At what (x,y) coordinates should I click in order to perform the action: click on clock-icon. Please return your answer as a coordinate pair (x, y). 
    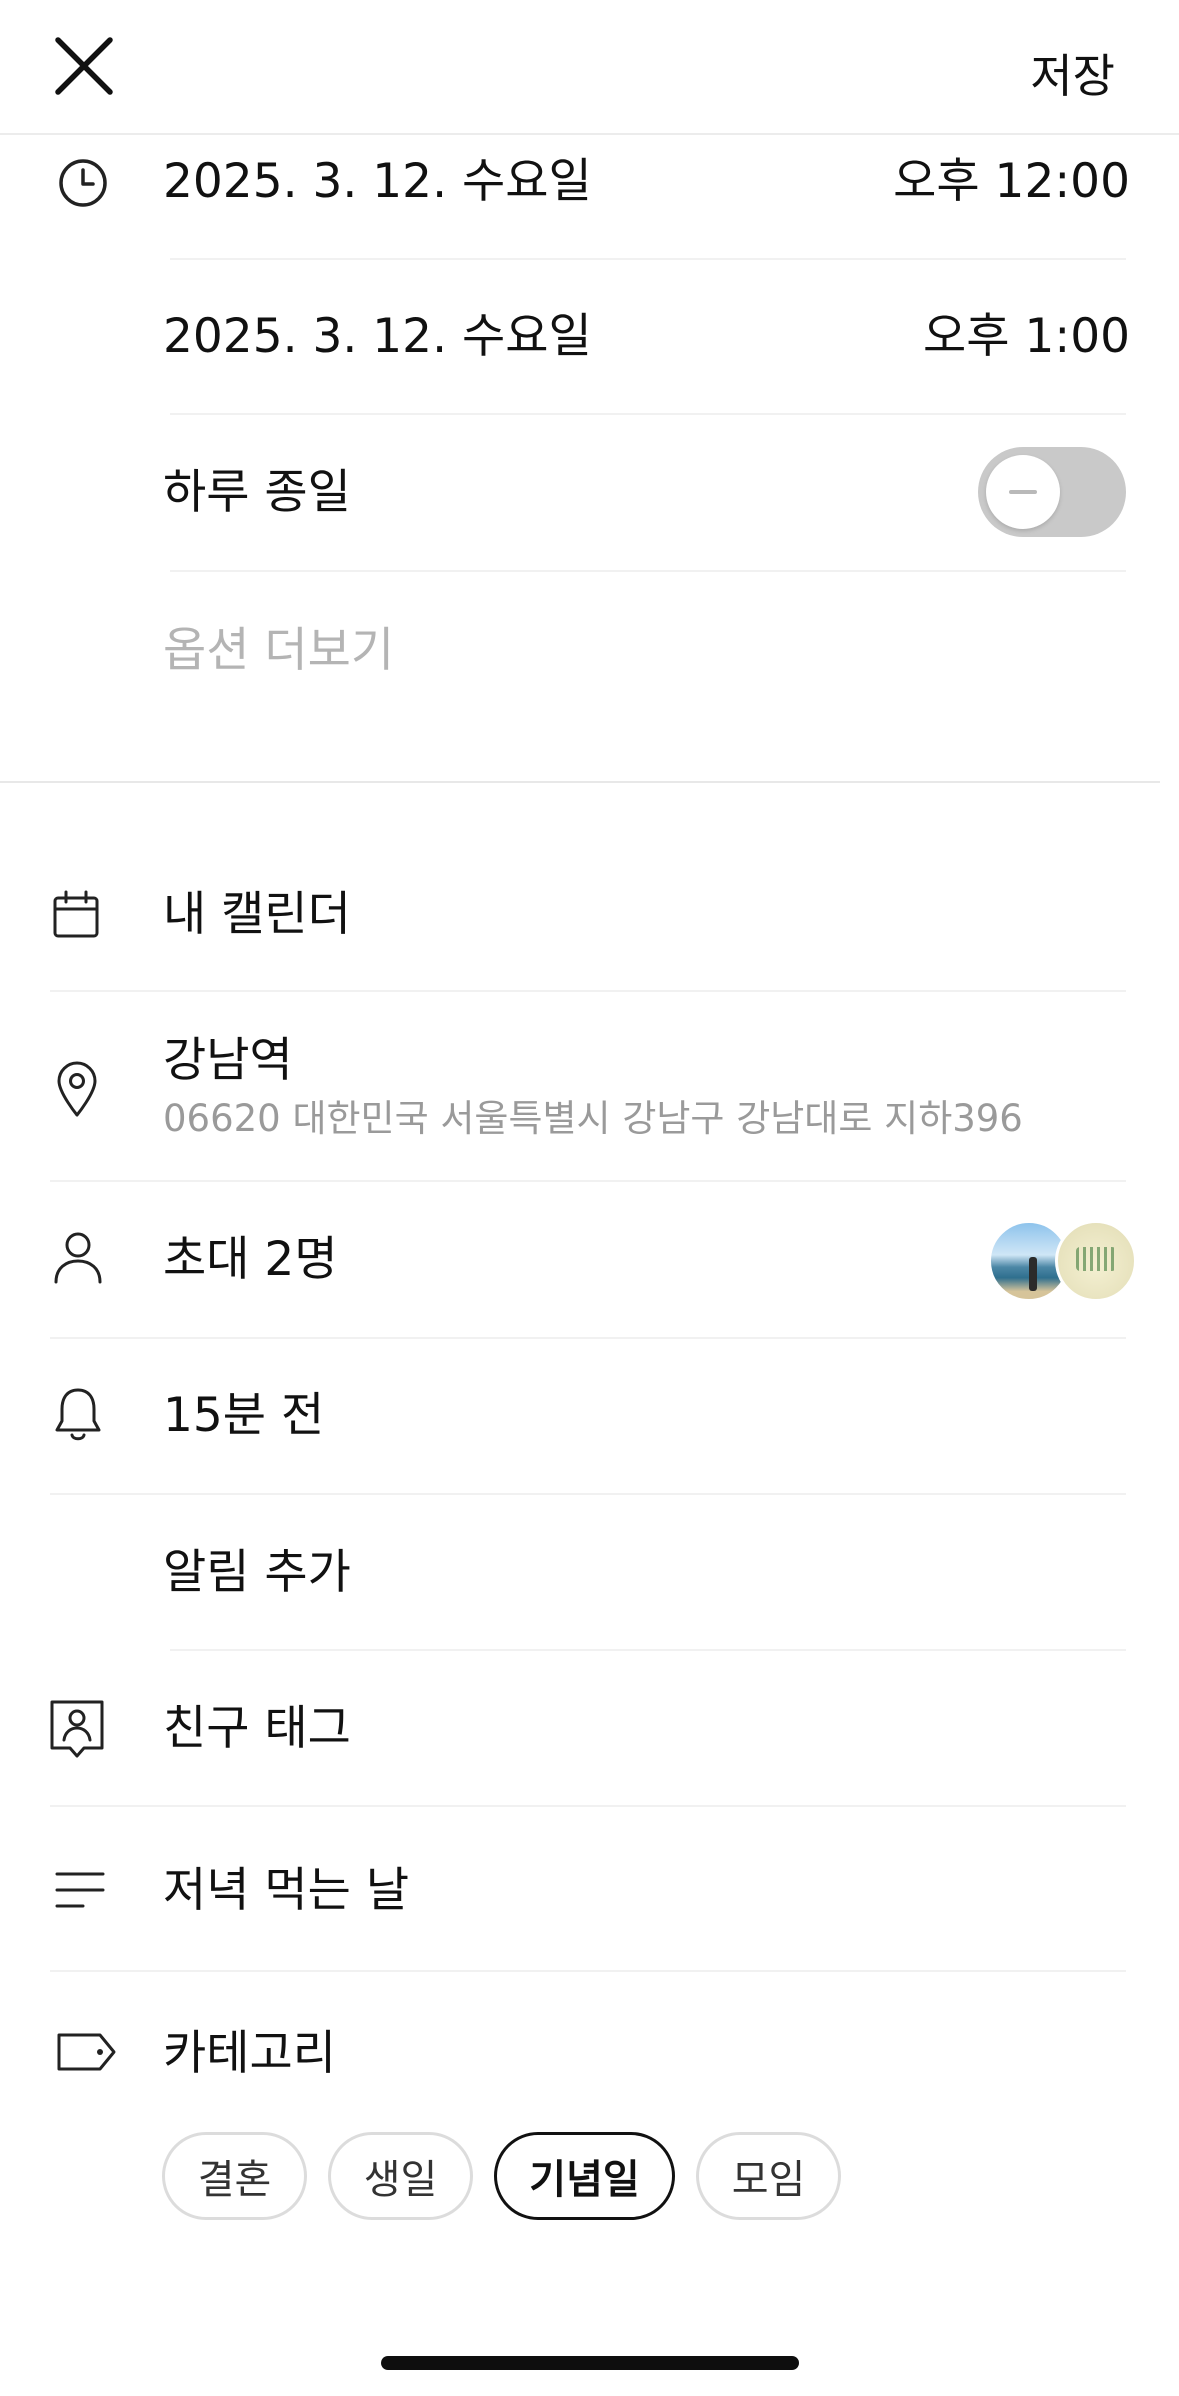
    Looking at the image, I should click on (83, 183).